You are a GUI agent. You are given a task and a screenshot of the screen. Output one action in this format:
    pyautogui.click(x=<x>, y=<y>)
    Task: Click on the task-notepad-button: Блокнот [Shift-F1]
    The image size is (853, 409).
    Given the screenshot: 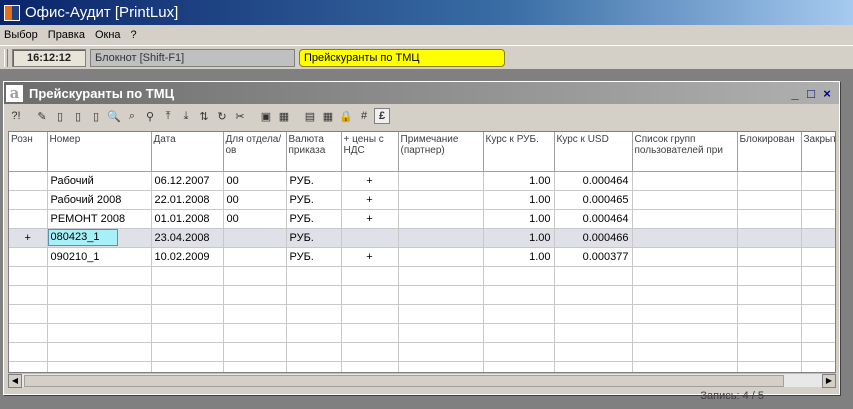 What is the action you would take?
    pyautogui.click(x=192, y=57)
    